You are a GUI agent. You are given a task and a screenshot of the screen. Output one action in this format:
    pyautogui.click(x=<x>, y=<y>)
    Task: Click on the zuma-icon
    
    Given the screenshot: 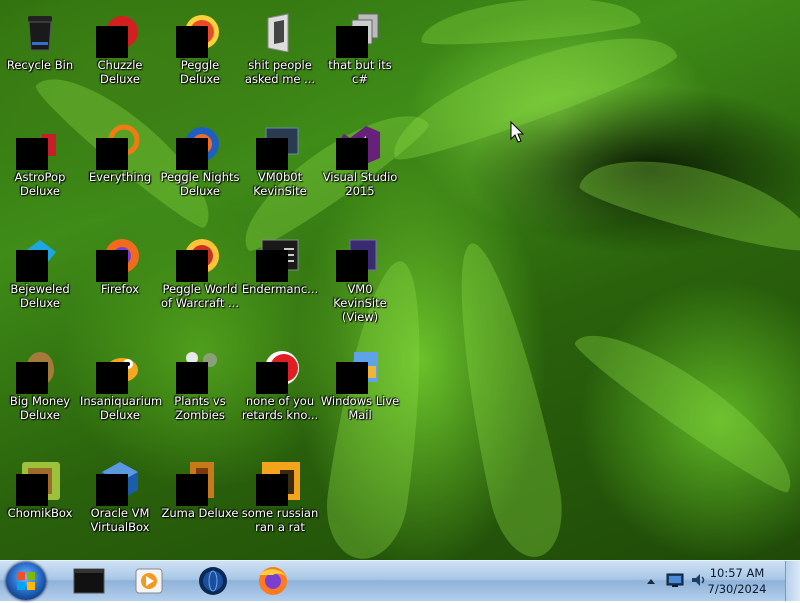 What is the action you would take?
    pyautogui.click(x=198, y=483)
    